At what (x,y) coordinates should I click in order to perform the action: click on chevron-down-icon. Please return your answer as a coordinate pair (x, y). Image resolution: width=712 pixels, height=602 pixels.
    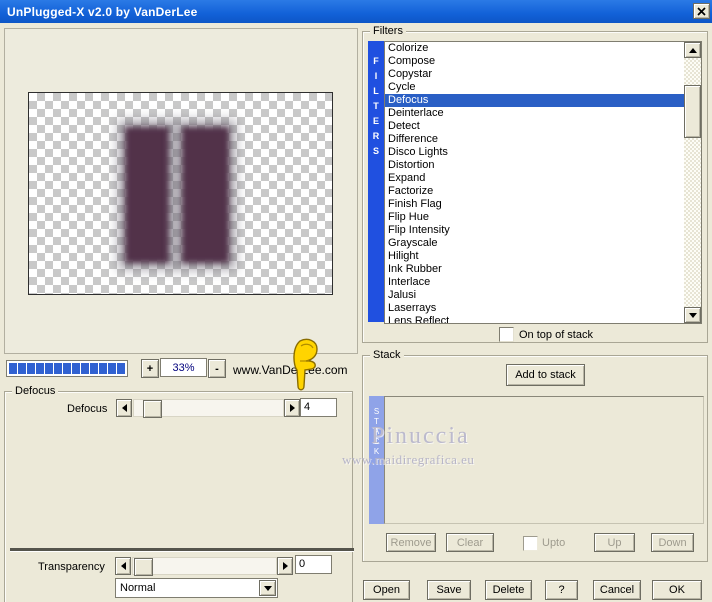
    Looking at the image, I should click on (267, 588).